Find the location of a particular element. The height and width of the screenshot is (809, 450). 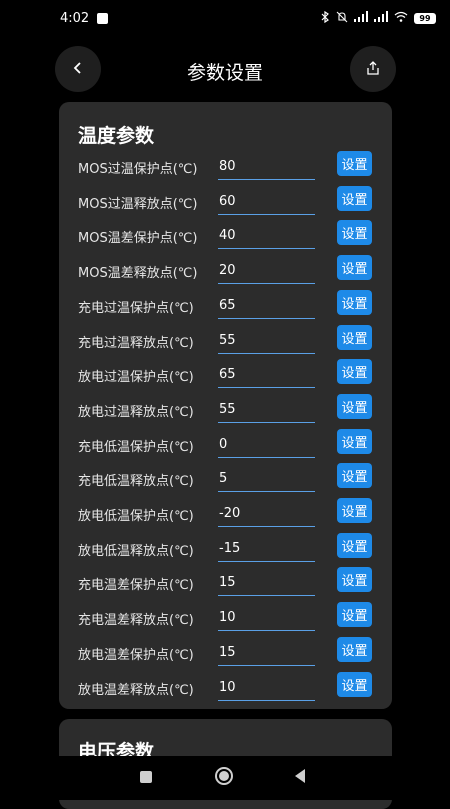

bluetooth-icon is located at coordinates (325, 18).